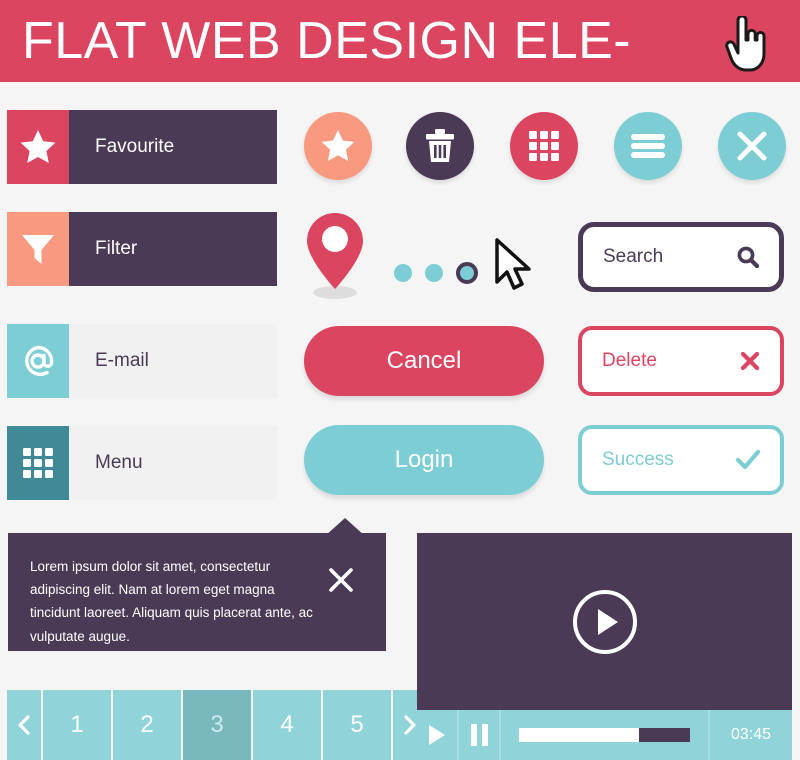  I want to click on pagination: 1 2 3 4 5, so click(217, 725).